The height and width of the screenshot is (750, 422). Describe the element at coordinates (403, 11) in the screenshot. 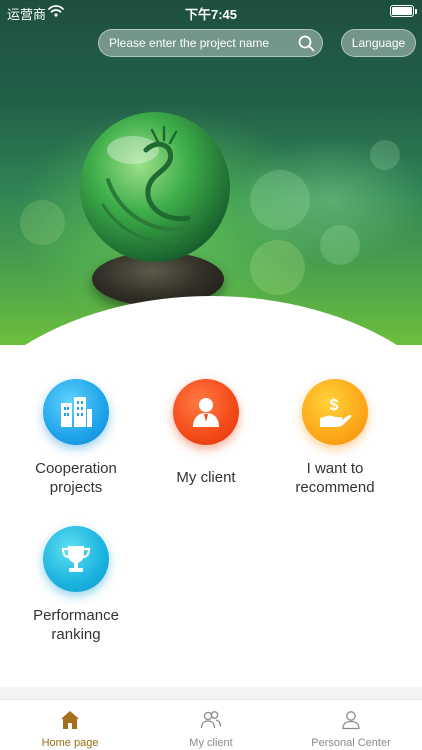

I see `battery-icon` at that location.